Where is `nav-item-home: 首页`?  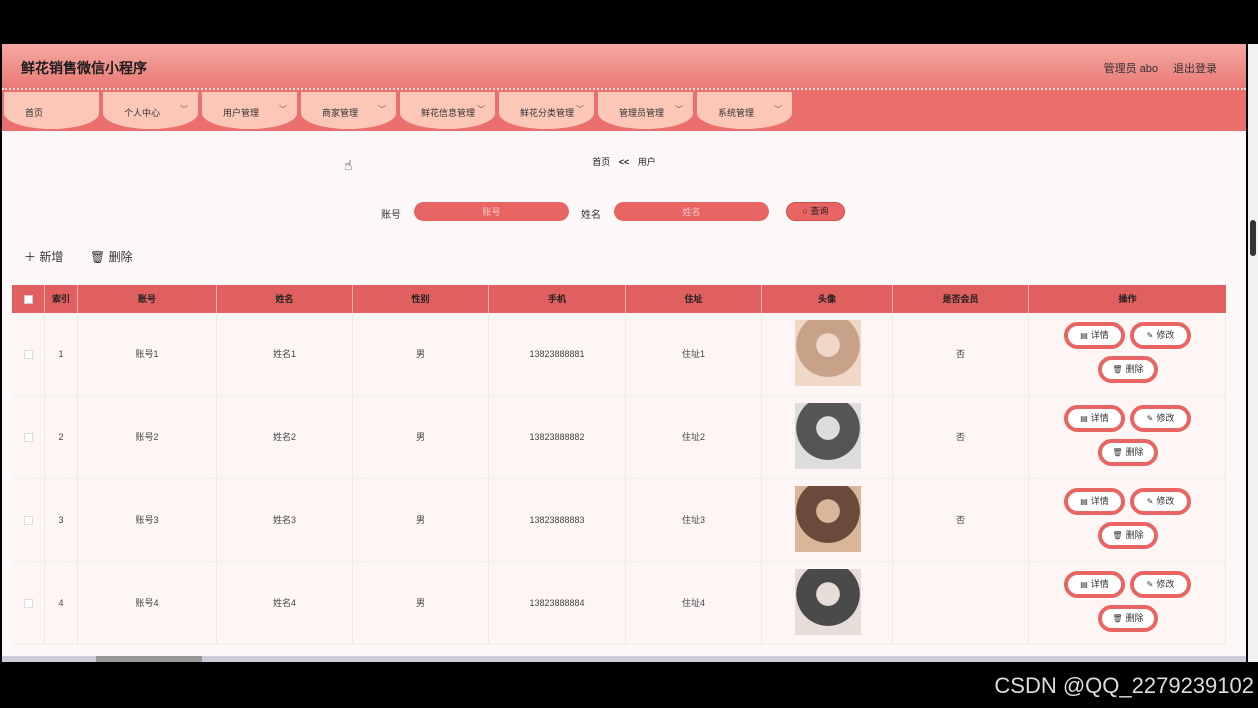 nav-item-home: 首页 is located at coordinates (51, 110).